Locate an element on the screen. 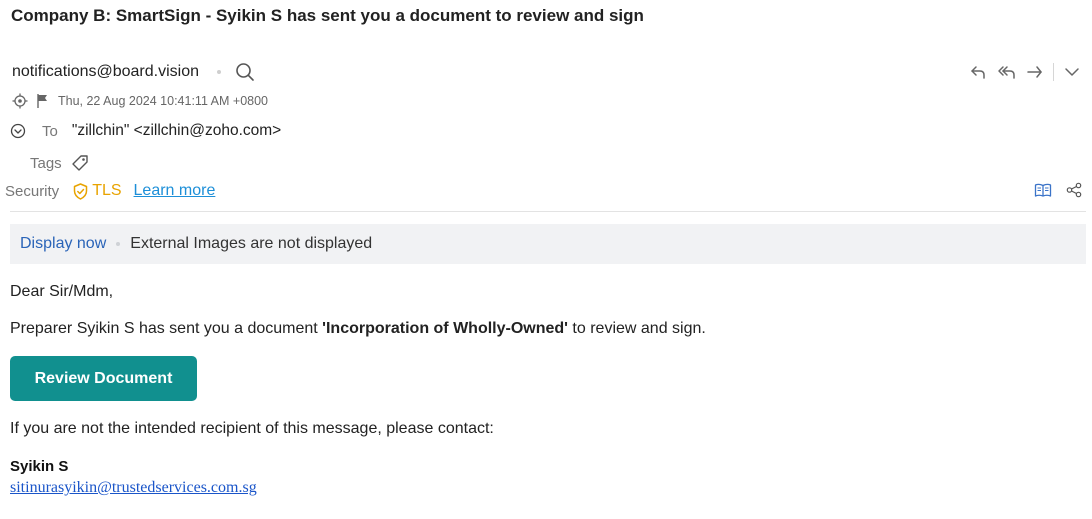  banner-separator is located at coordinates (118, 244).